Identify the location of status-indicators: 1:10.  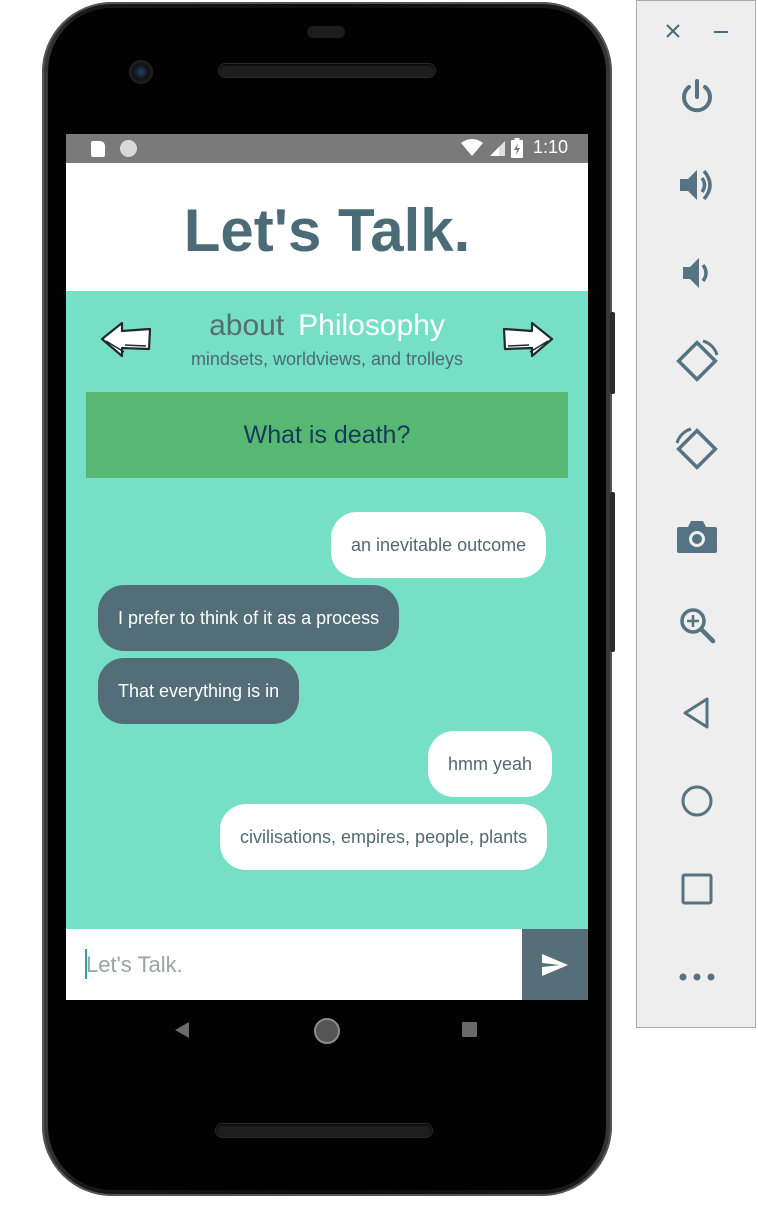
(514, 147).